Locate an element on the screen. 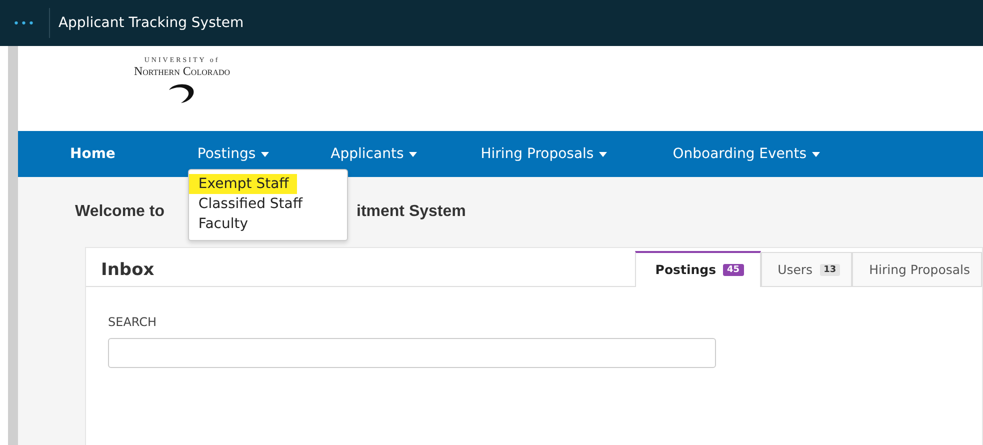 The width and height of the screenshot is (983, 445). logo-text: Northern Colorado is located at coordinates (182, 71).